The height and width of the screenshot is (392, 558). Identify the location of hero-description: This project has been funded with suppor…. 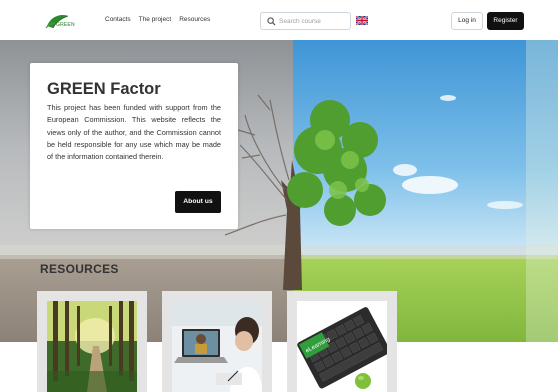
(134, 132).